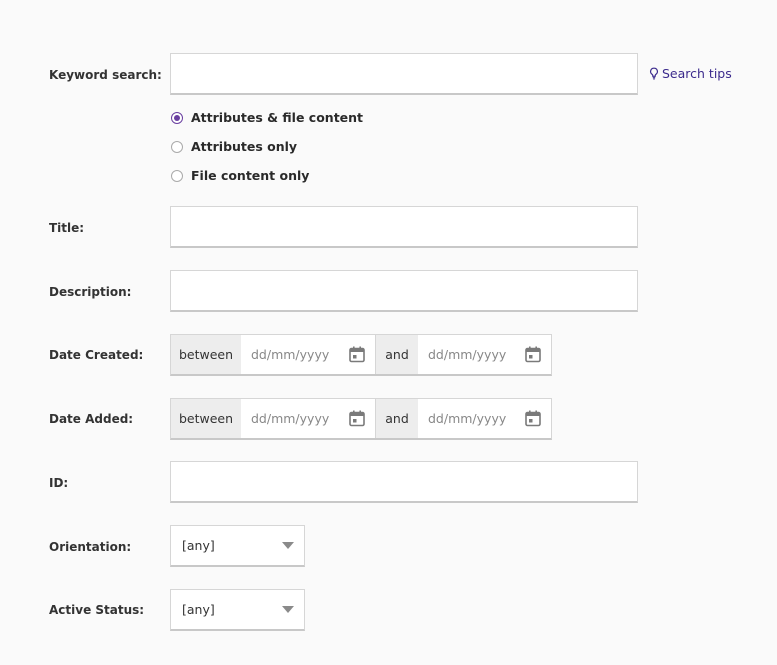 The width and height of the screenshot is (777, 665). I want to click on orientation-select: [any], so click(237, 546).